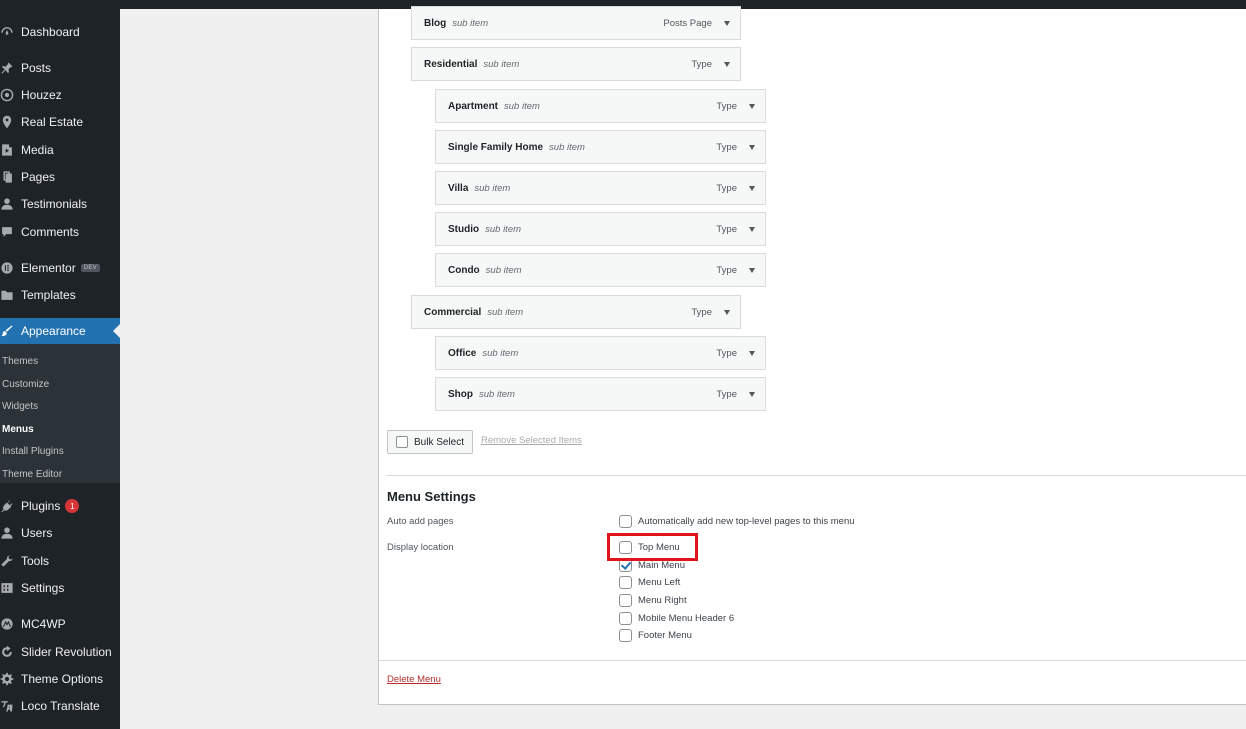  Describe the element at coordinates (576, 23) in the screenshot. I see `menu-item-blog: Blog sub item Posts Page` at that location.